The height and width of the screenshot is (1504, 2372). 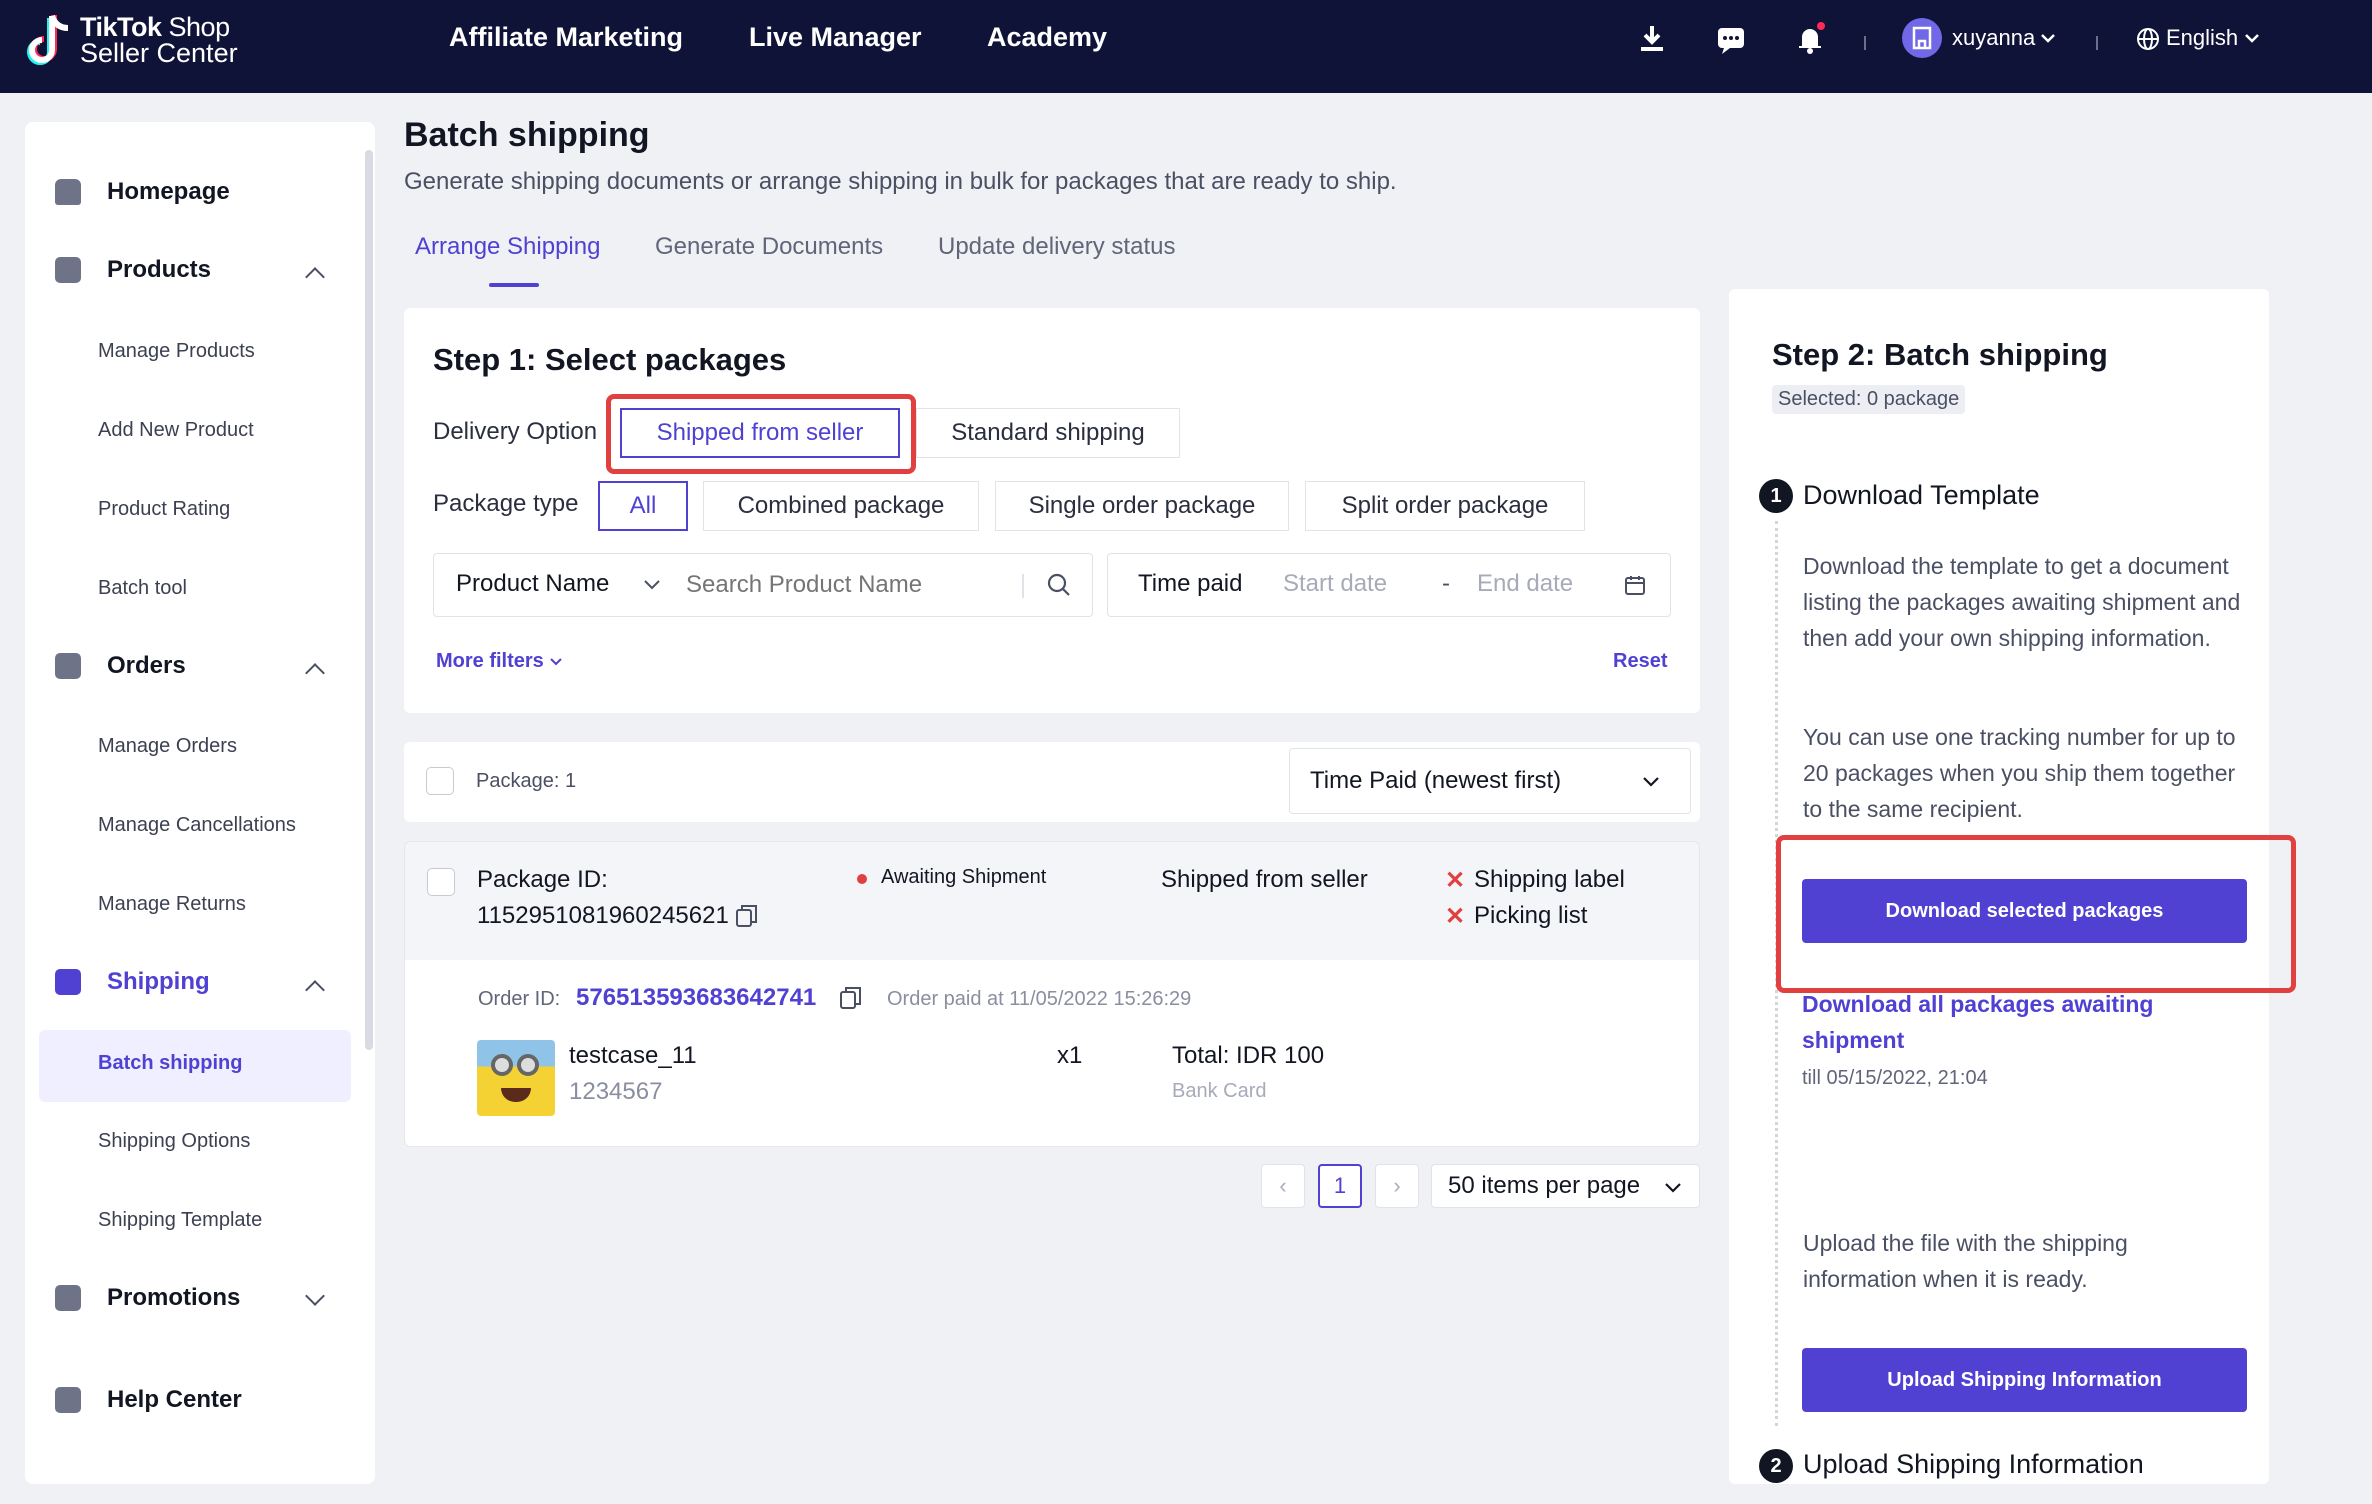 What do you see at coordinates (1397, 1186) in the screenshot?
I see `next-page-button: ›` at bounding box center [1397, 1186].